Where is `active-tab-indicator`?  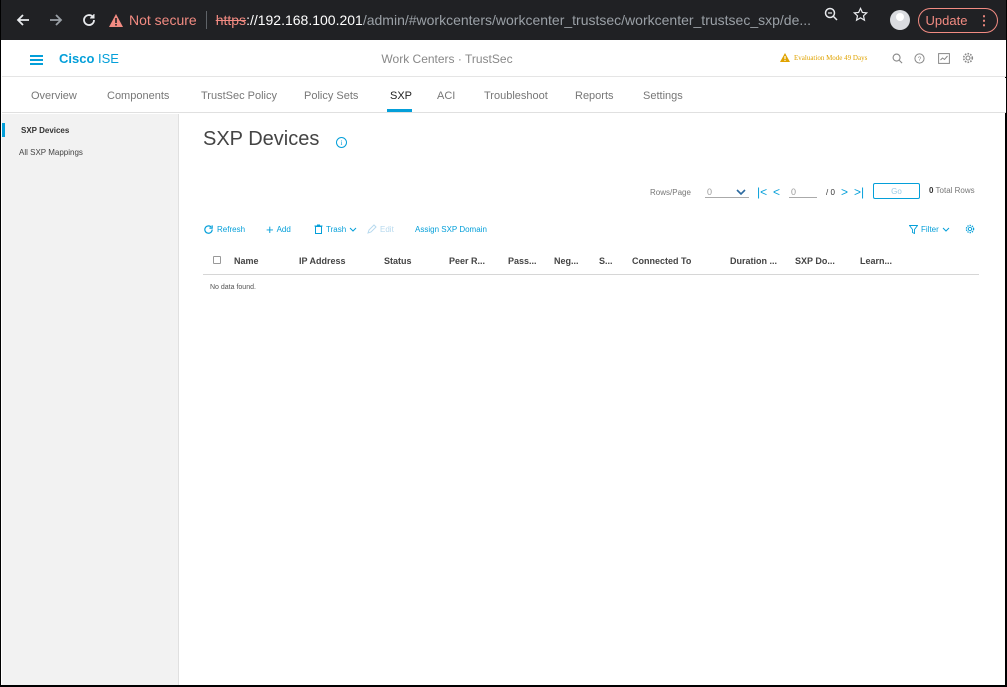 active-tab-indicator is located at coordinates (399, 110).